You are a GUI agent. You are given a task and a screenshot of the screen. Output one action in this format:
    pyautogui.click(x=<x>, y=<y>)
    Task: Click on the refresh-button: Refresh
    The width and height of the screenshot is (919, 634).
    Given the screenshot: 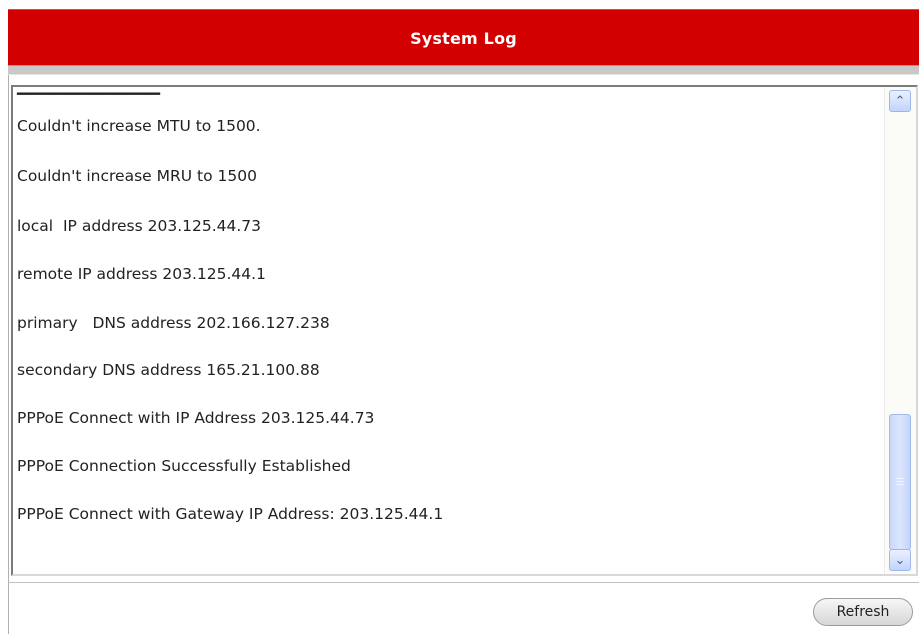 What is the action you would take?
    pyautogui.click(x=863, y=612)
    